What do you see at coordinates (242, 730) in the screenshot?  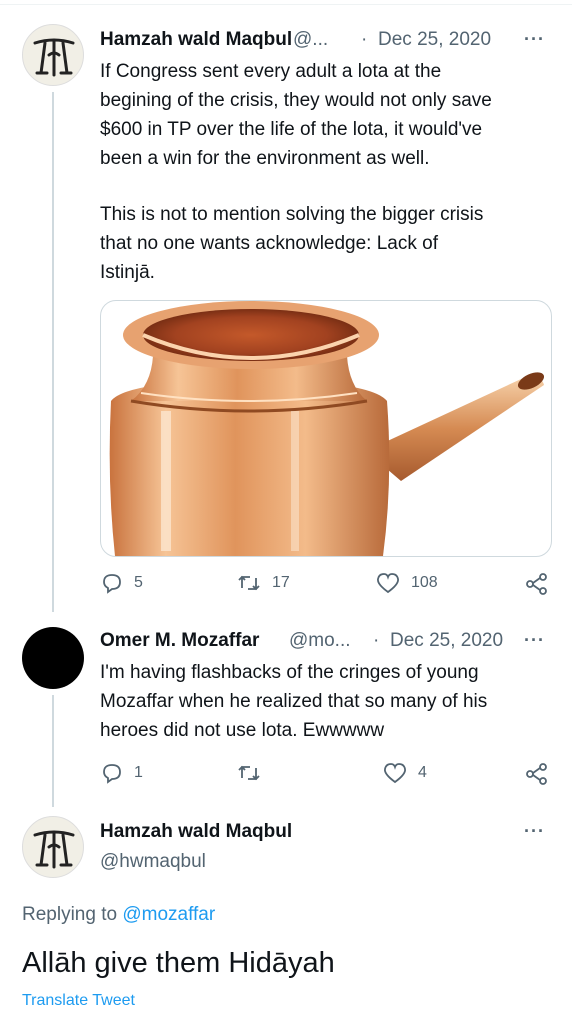 I see `tweet-text-line: heroes did not use lota. Ewwwww` at bounding box center [242, 730].